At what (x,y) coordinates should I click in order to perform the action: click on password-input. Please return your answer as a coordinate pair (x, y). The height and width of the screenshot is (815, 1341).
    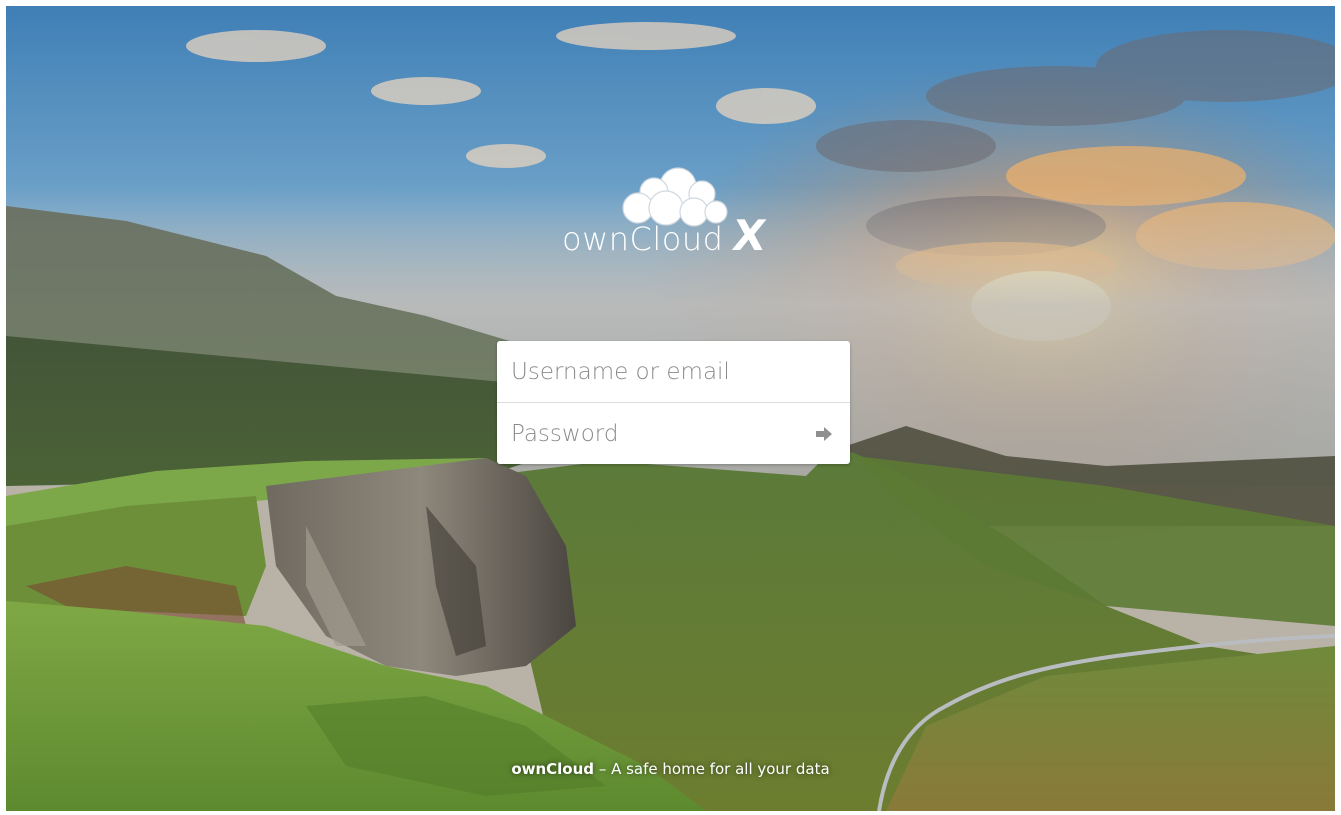
    Looking at the image, I should click on (673, 433).